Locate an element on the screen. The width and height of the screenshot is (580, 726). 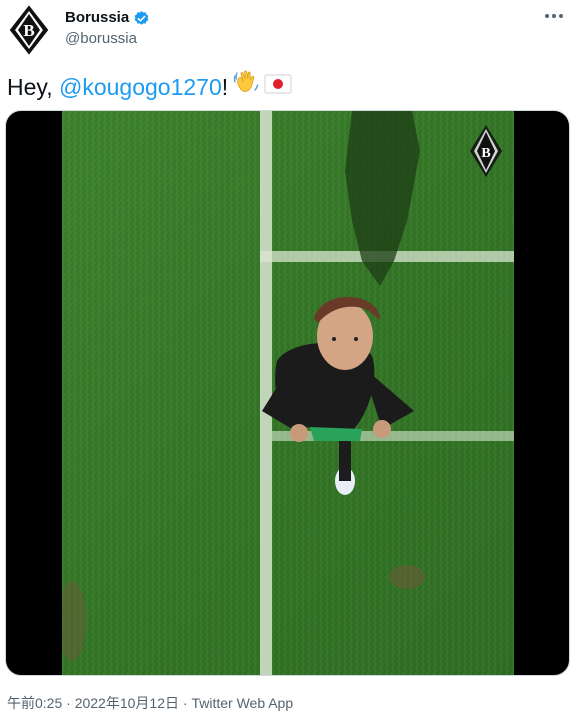
tweet-date: 2022年10月12日 is located at coordinates (127, 703).